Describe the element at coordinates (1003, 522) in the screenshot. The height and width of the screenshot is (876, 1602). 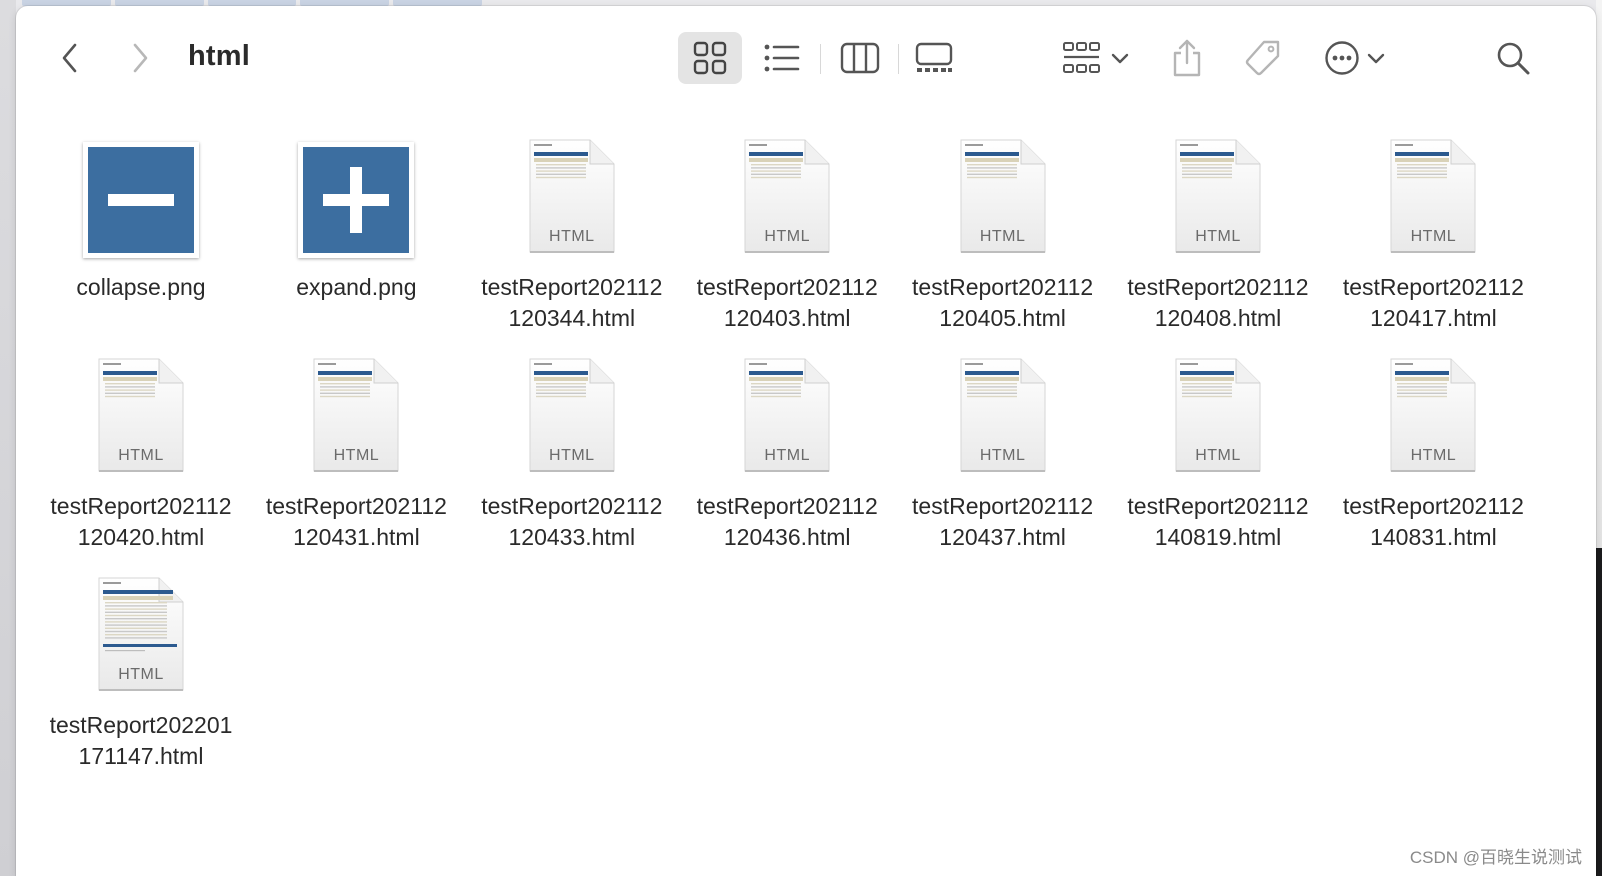
I see `file-name: testReport202112 120437.html` at that location.